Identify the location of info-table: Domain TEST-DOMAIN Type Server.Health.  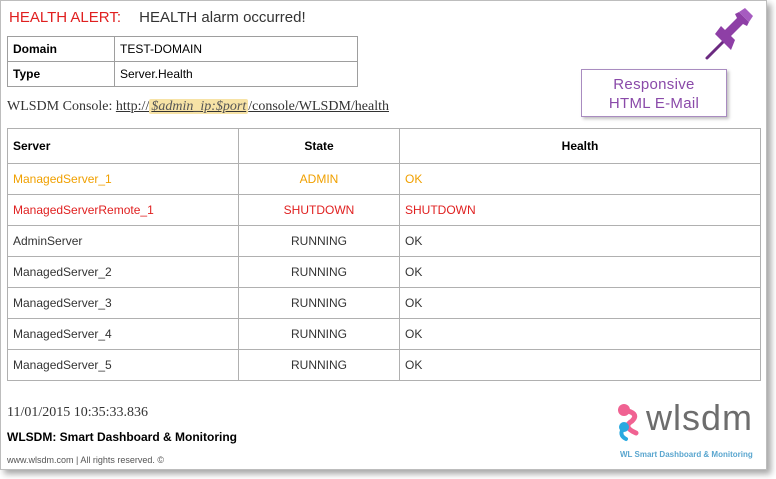
(182, 61).